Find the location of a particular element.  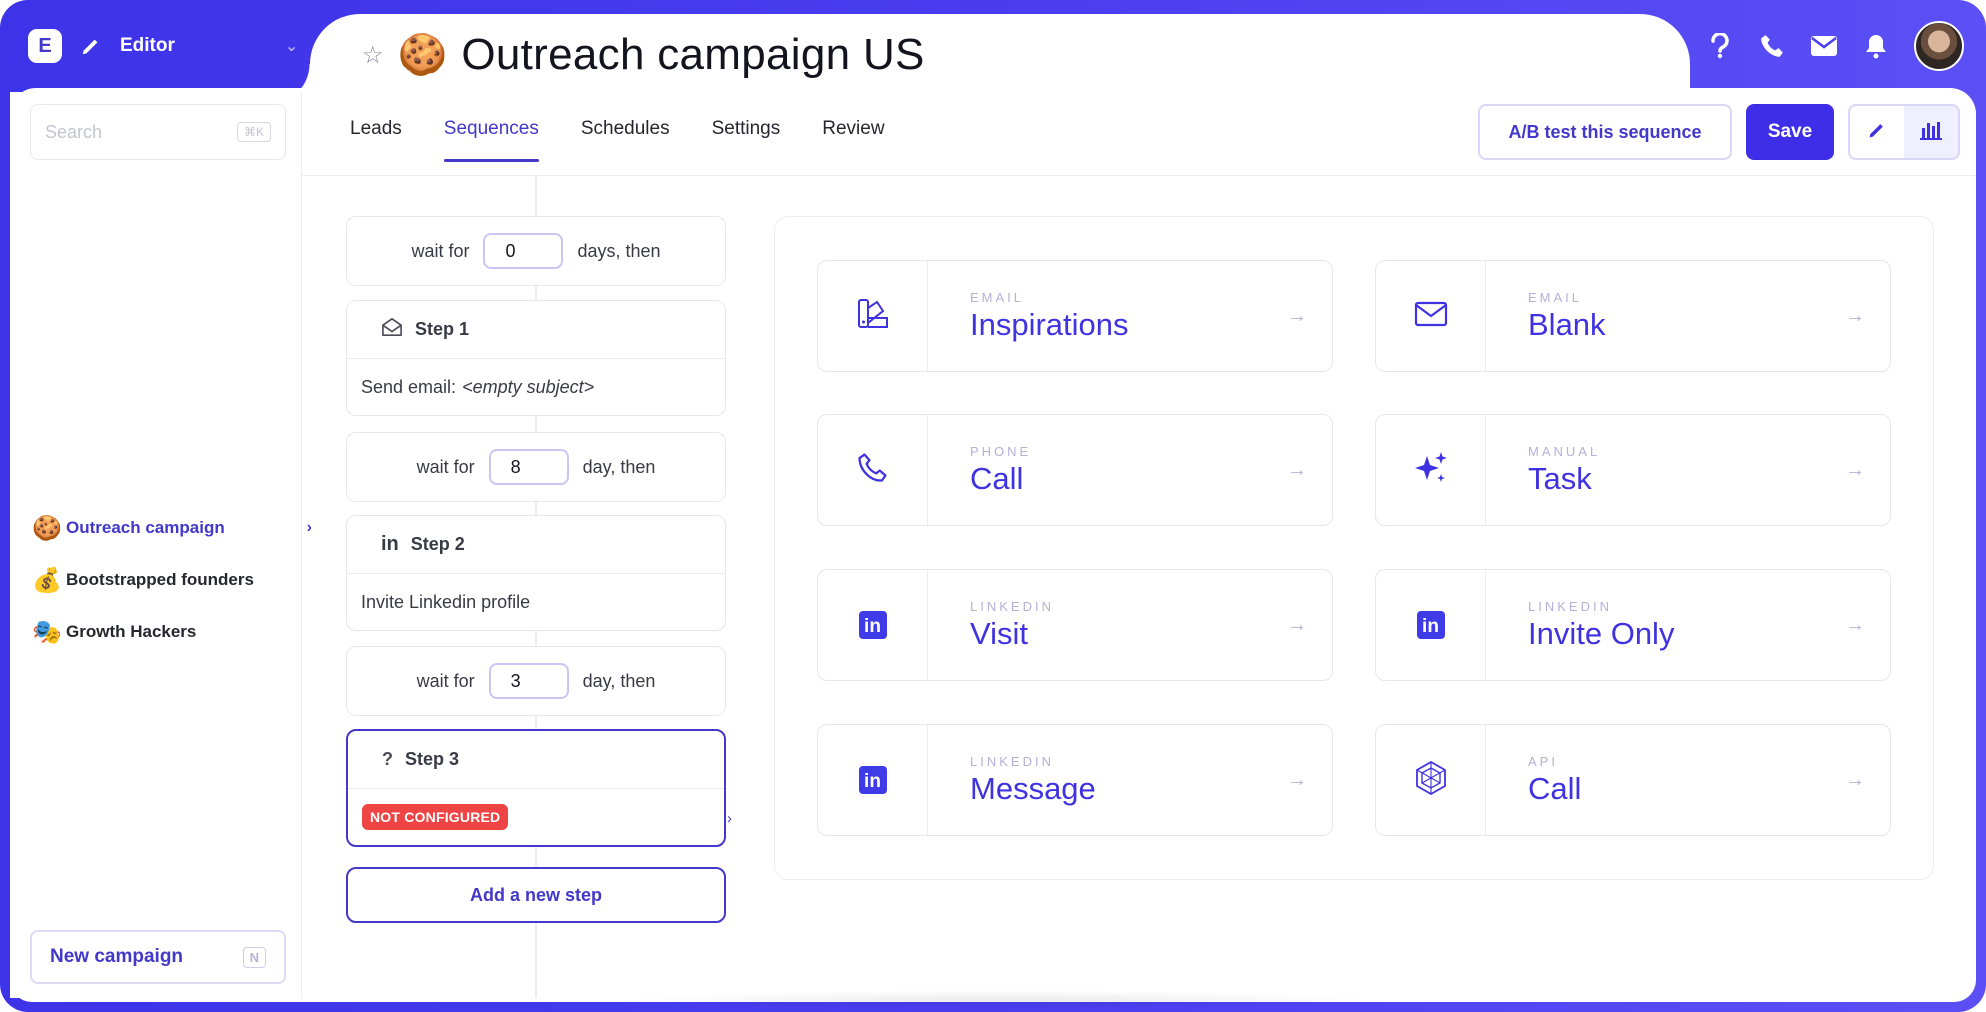

tab-review: Review is located at coordinates (853, 140).